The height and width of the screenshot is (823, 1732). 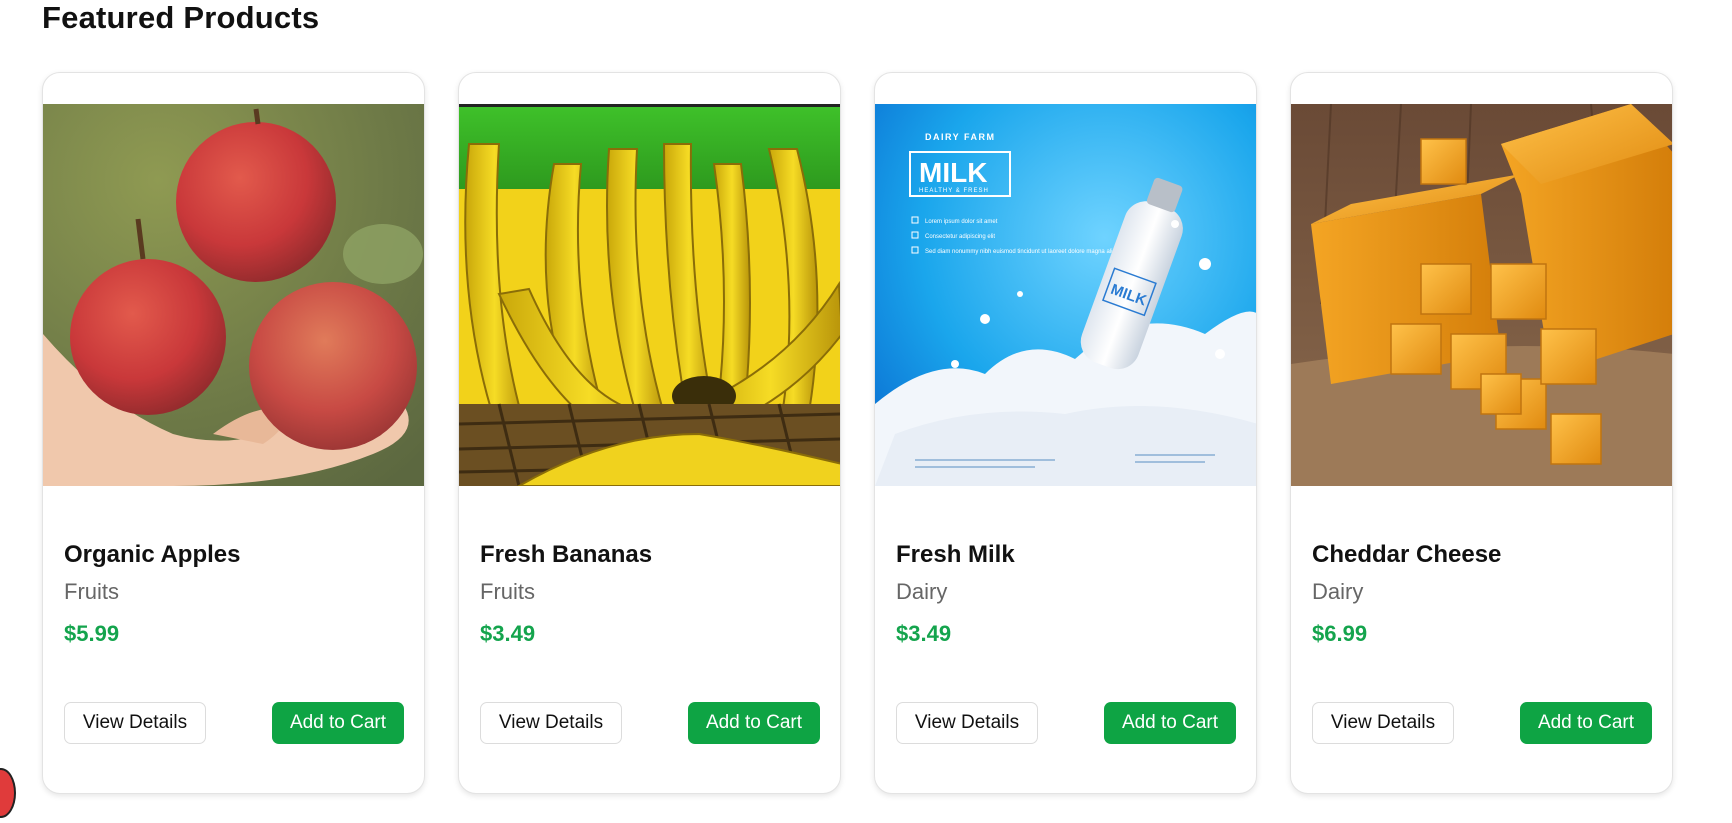 I want to click on product-image-apples, so click(x=233, y=295).